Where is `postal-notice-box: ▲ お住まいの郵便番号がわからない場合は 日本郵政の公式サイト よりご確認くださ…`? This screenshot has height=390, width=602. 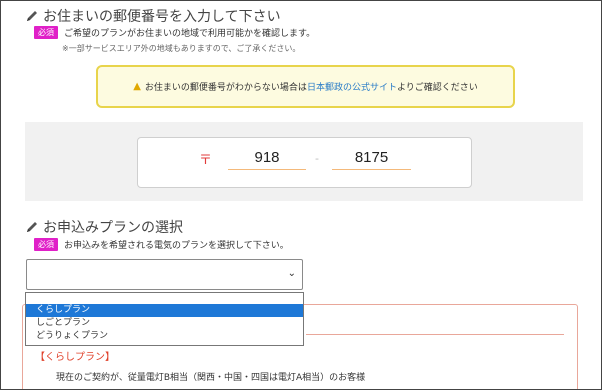 postal-notice-box: ▲ お住まいの郵便番号がわからない場合は 日本郵政の公式サイト よりご確認くださ… is located at coordinates (305, 86).